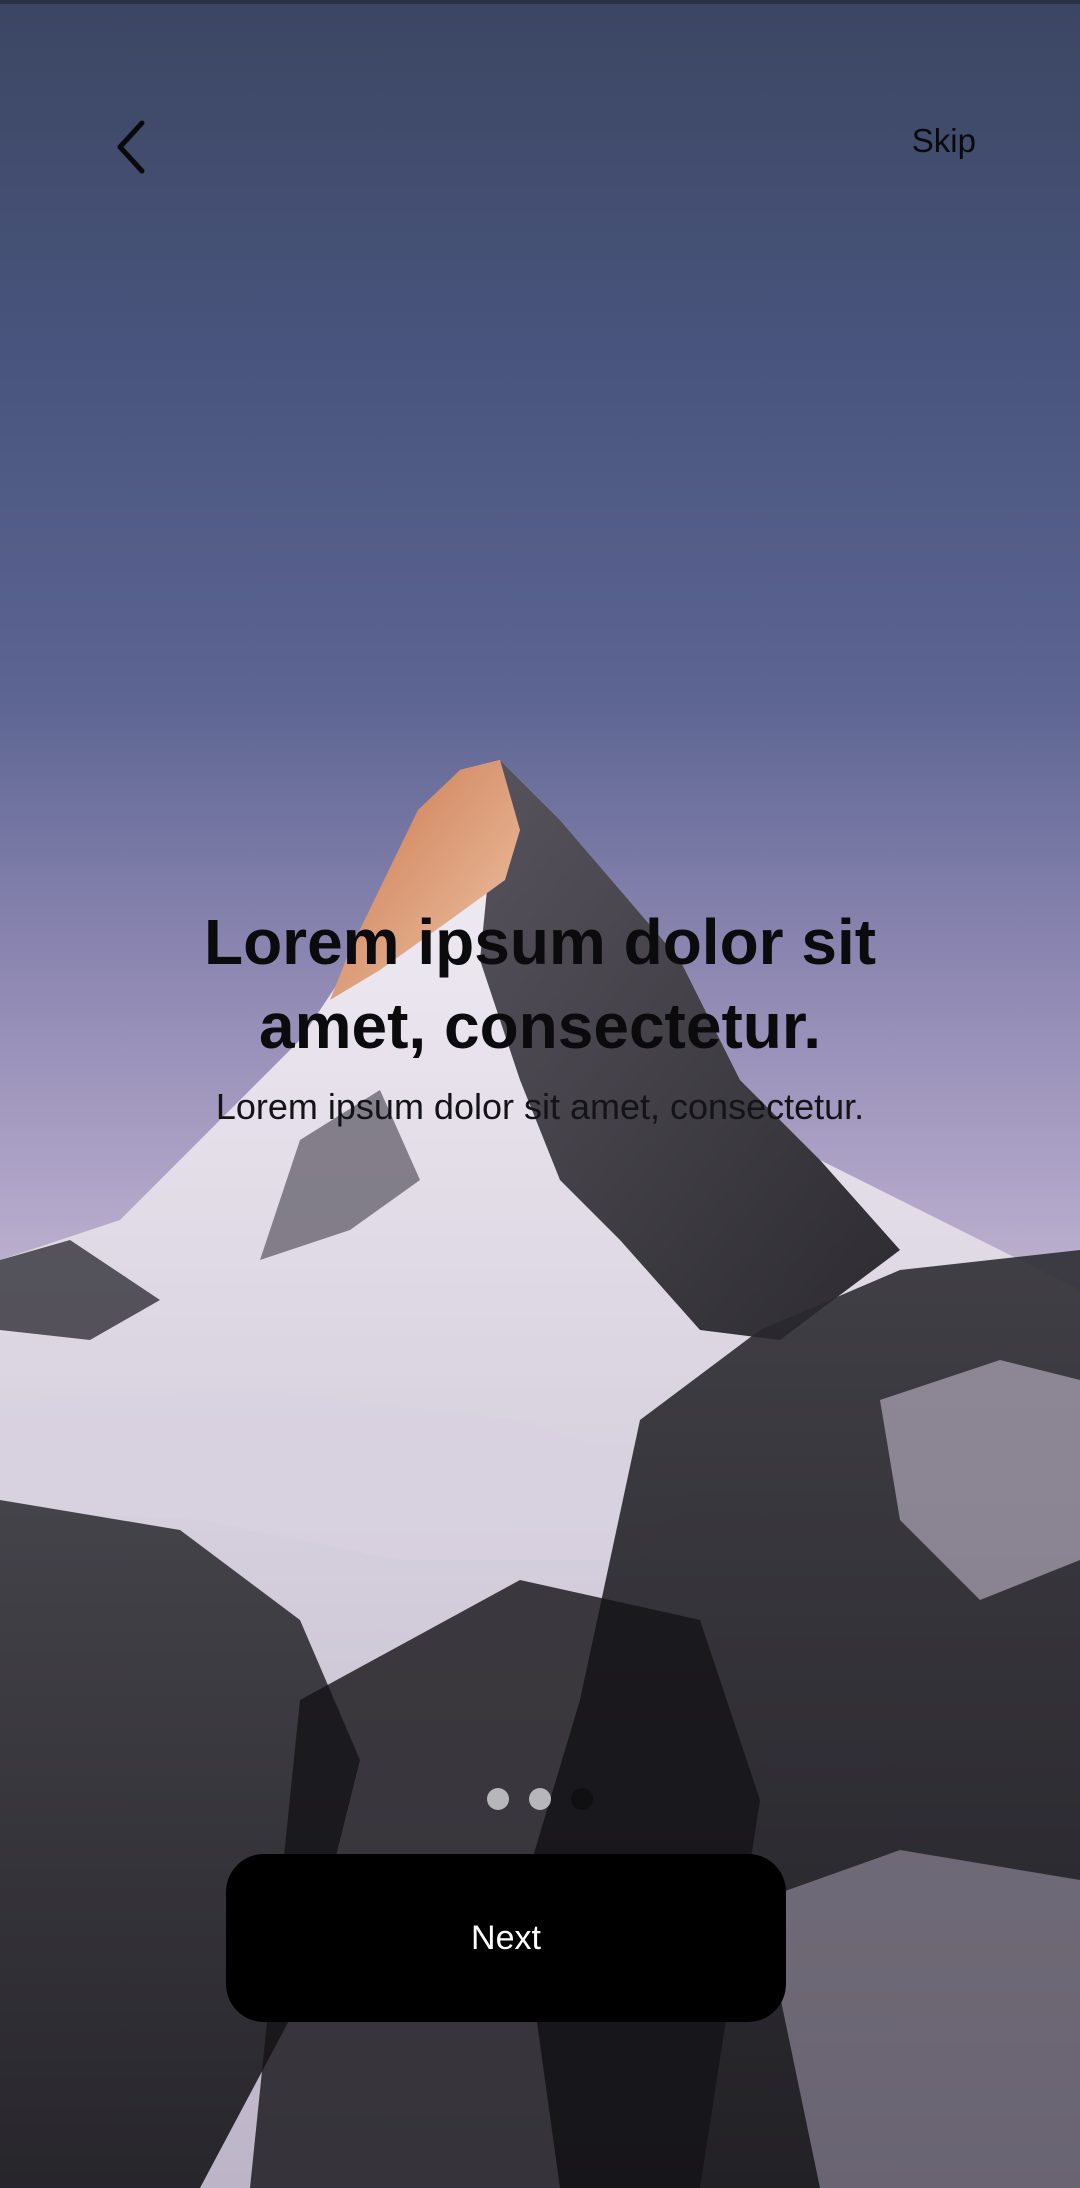 The image size is (1080, 2188). I want to click on page-indicator, so click(540, 1799).